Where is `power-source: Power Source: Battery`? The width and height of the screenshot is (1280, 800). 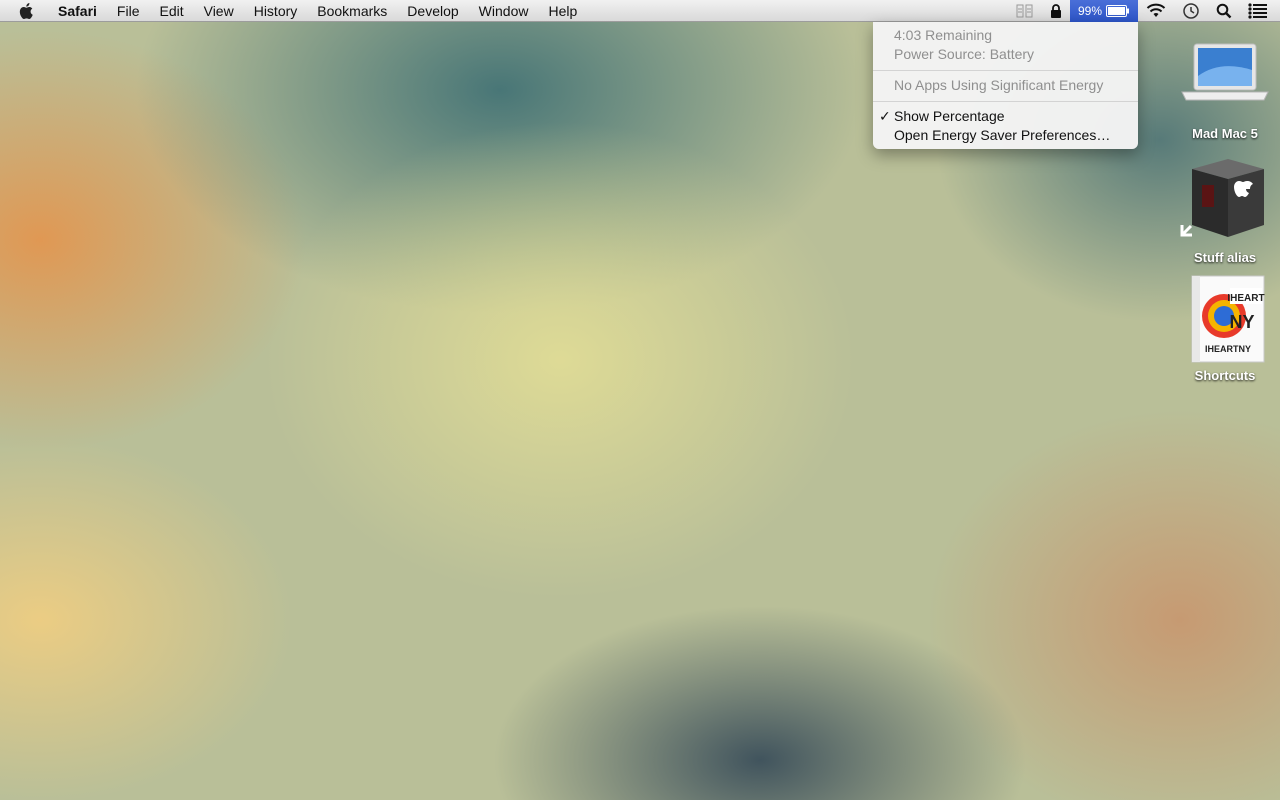 power-source: Power Source: Battery is located at coordinates (964, 54).